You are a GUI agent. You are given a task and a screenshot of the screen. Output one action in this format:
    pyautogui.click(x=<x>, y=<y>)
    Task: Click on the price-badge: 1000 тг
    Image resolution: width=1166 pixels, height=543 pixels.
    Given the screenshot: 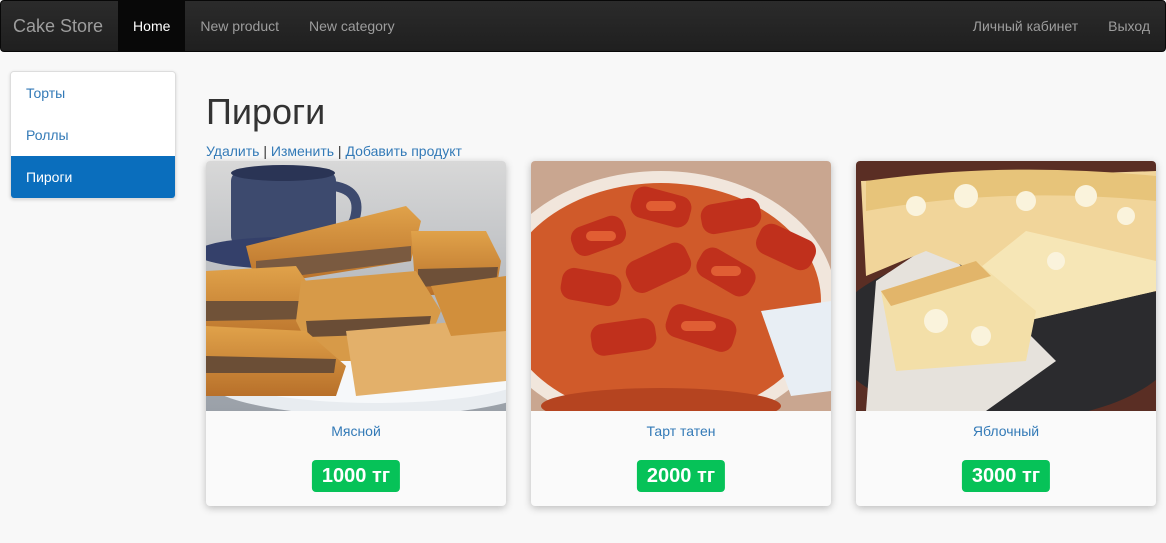 What is the action you would take?
    pyautogui.click(x=356, y=476)
    